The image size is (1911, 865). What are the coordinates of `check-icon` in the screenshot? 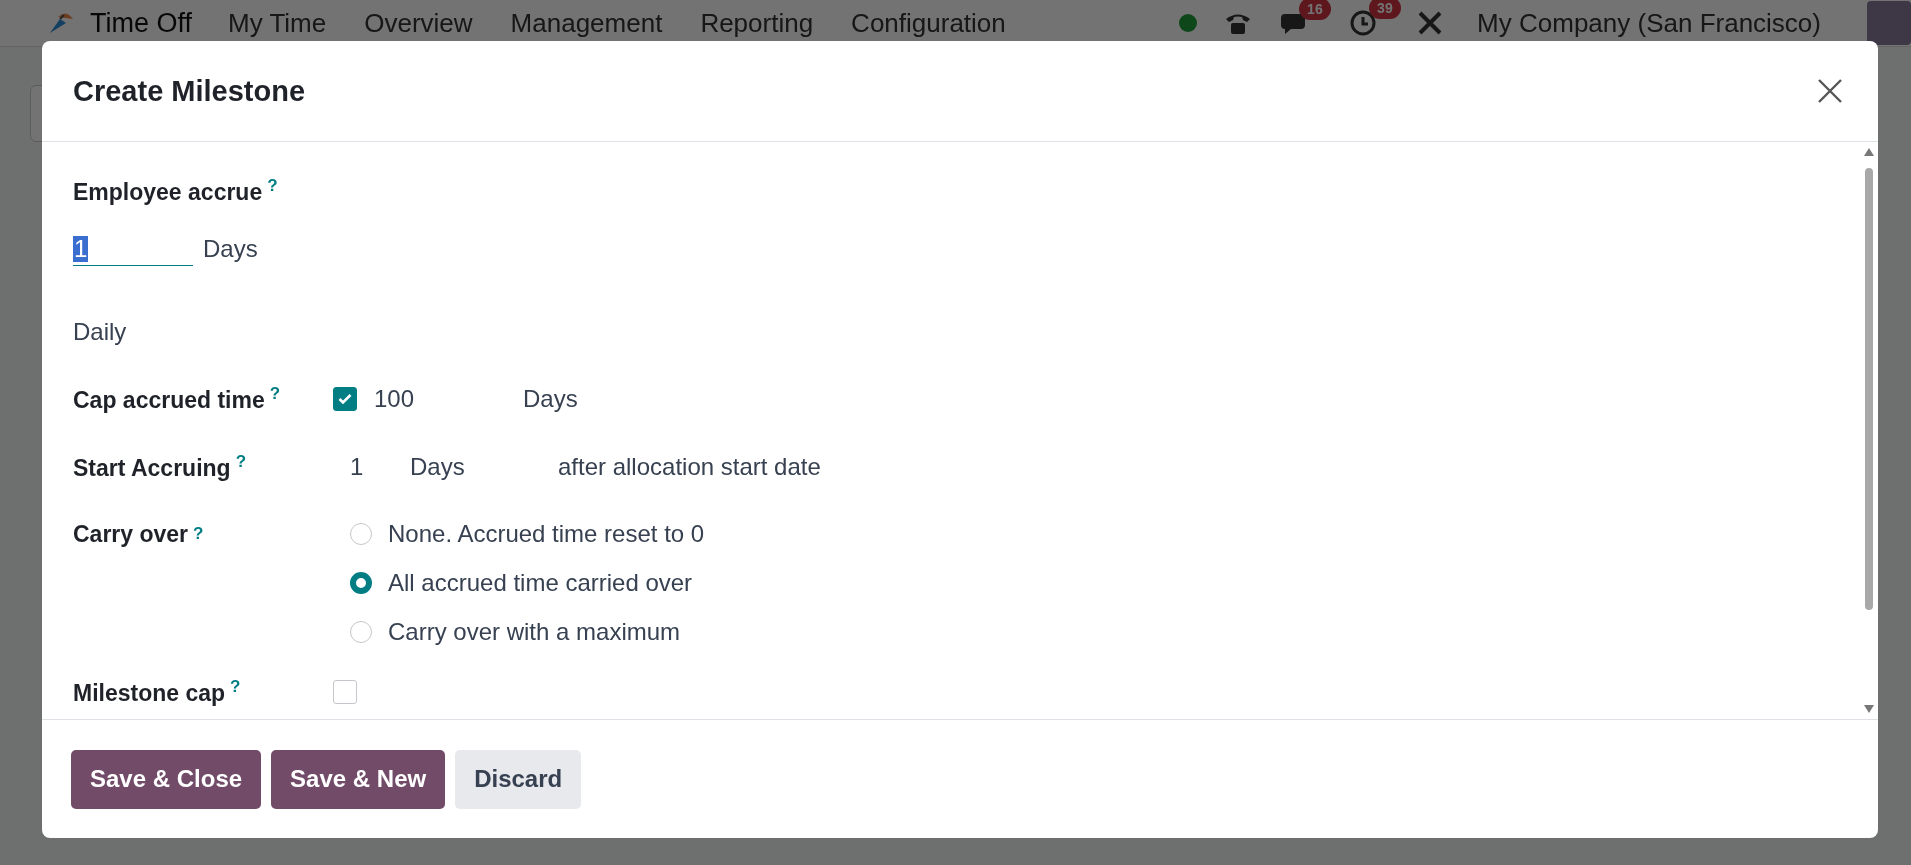 It's located at (345, 399).